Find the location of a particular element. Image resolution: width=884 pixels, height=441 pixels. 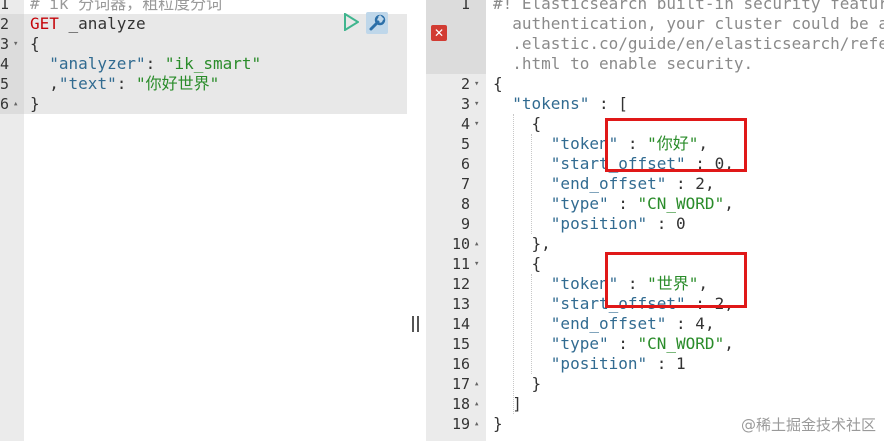

line-code: "end_offset" : 4, is located at coordinates (604, 324).